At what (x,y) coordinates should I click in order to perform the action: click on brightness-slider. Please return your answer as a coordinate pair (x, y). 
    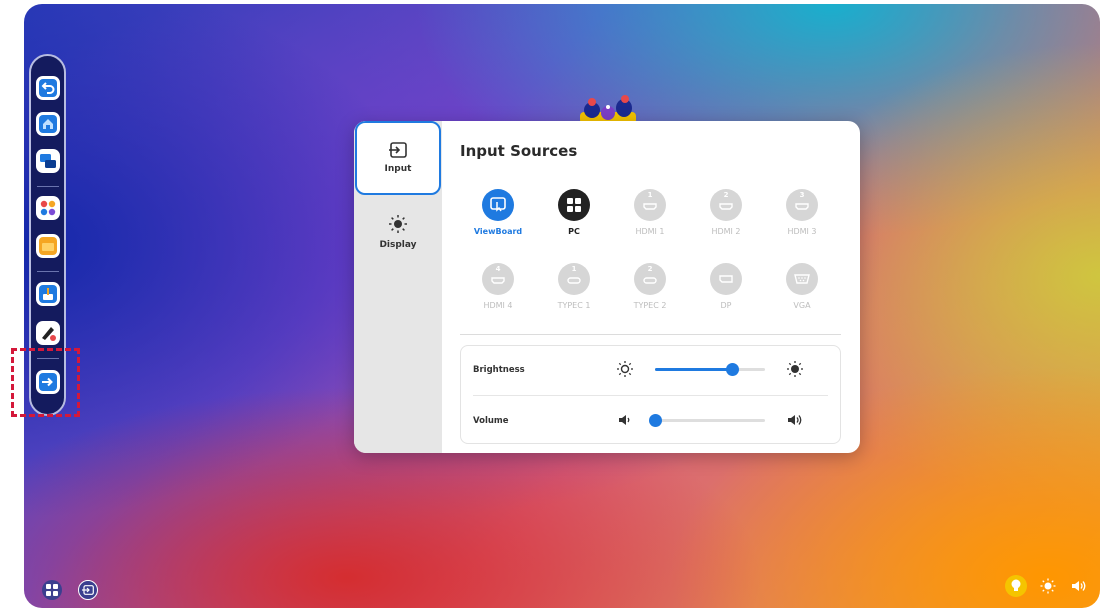
    Looking at the image, I should click on (710, 369).